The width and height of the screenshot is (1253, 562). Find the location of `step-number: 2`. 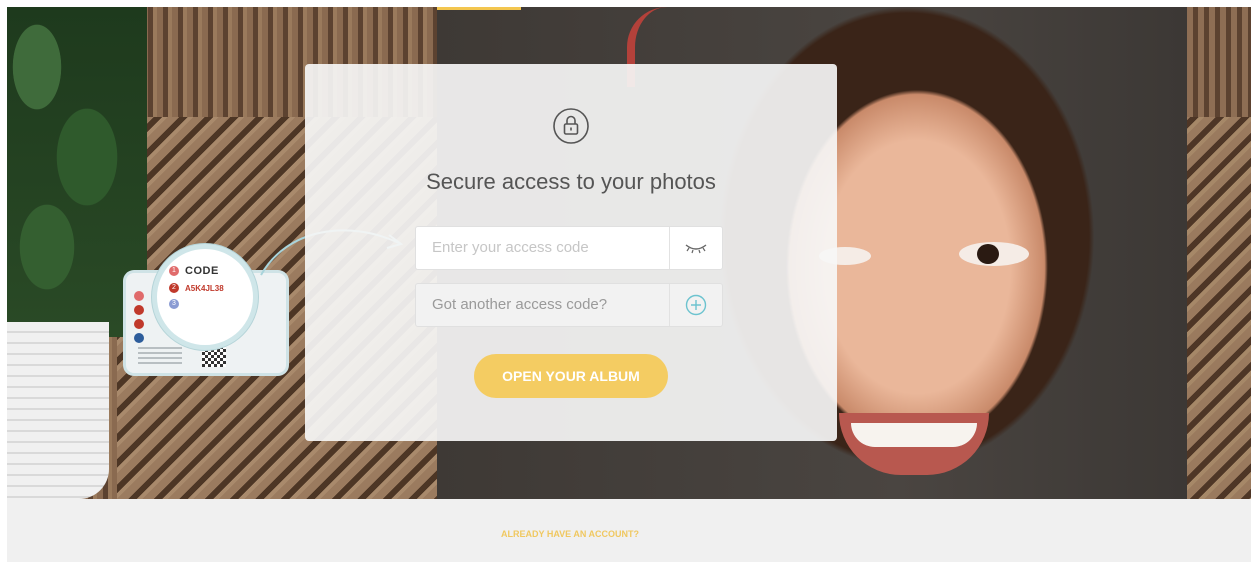

step-number: 2 is located at coordinates (174, 288).